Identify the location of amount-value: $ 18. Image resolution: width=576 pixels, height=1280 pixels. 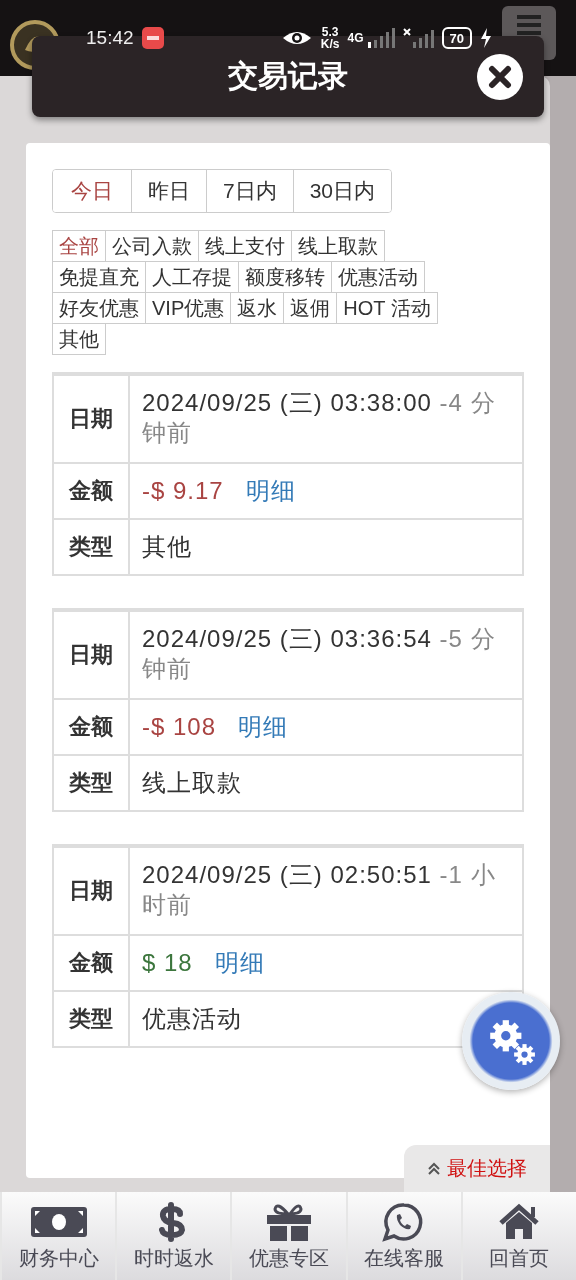
(167, 962).